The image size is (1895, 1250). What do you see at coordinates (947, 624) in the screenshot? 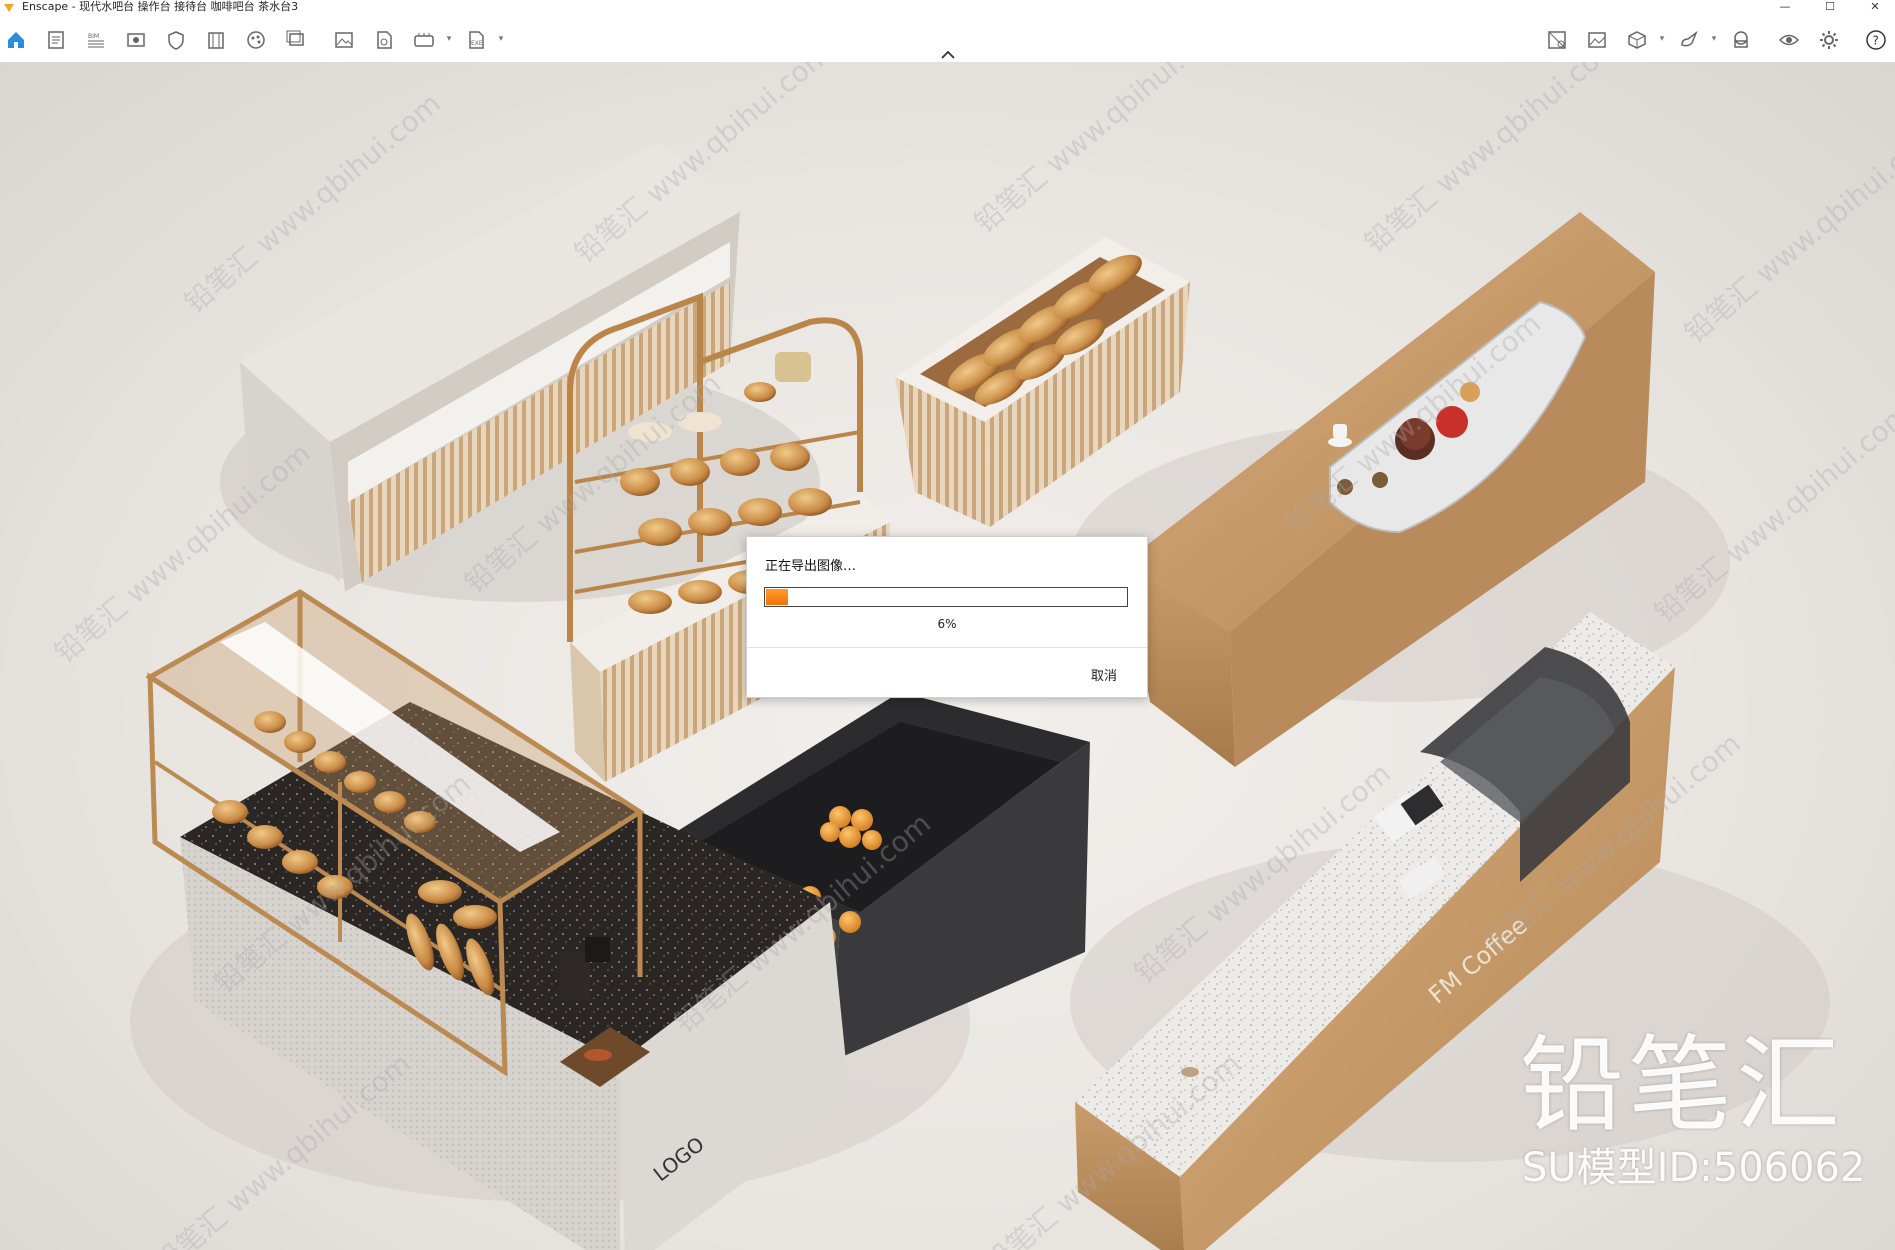
I see `progress-percent: 6%` at bounding box center [947, 624].